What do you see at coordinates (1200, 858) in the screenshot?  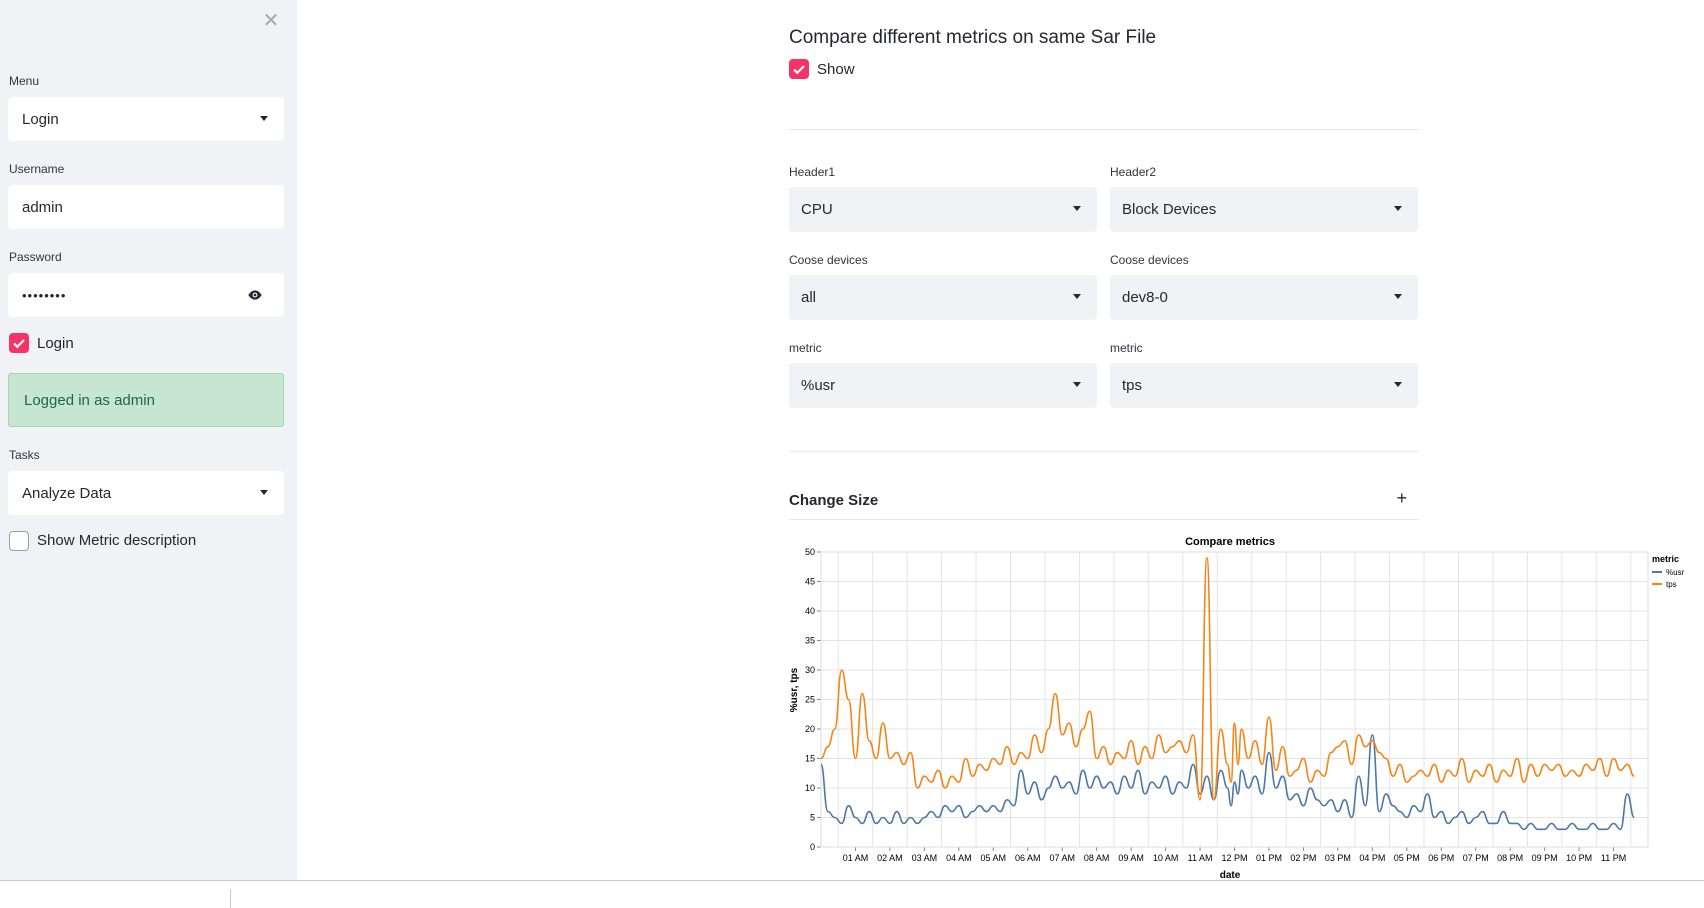 I see `x-tick-label: 11 AM` at bounding box center [1200, 858].